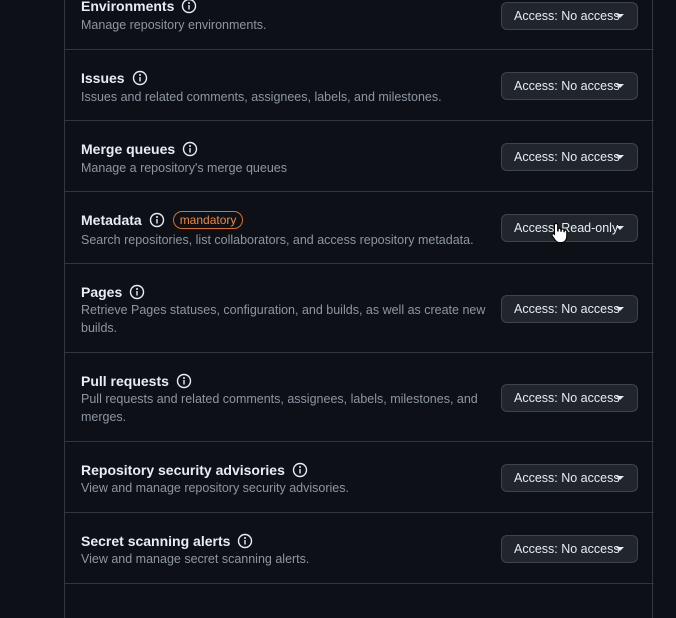  What do you see at coordinates (183, 470) in the screenshot?
I see `permission-name: Repository security advisories` at bounding box center [183, 470].